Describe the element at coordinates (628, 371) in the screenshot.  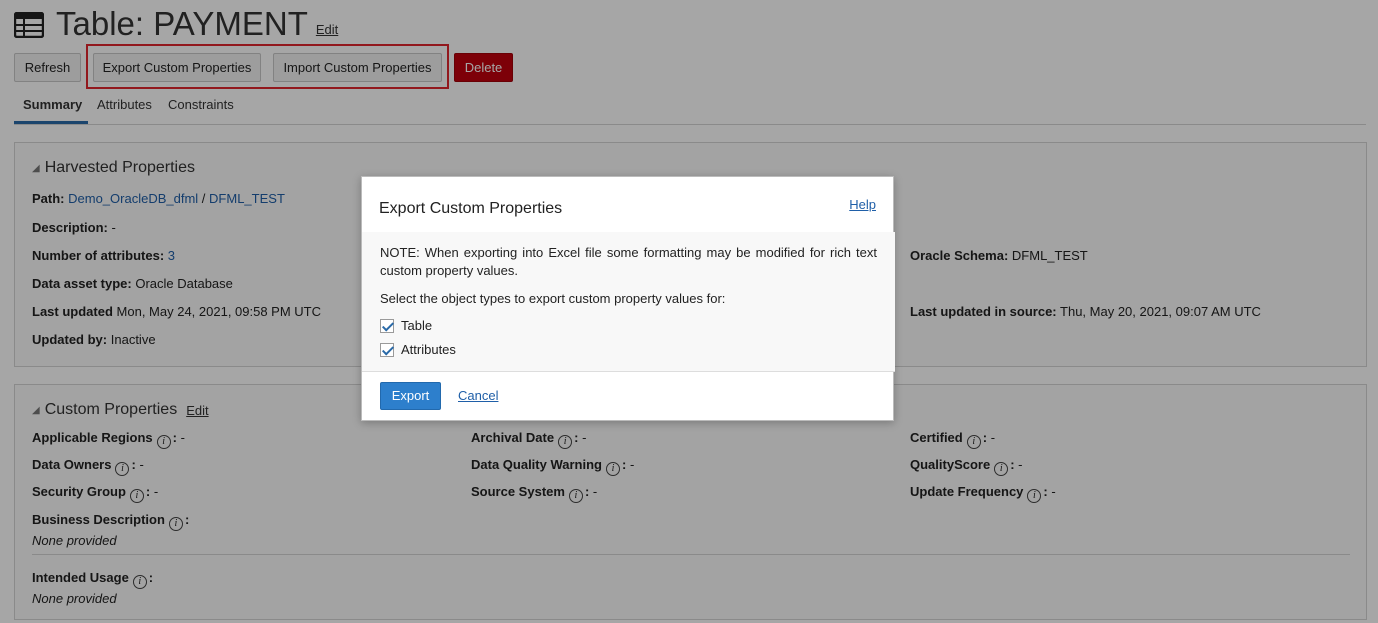
I see `dialog-footer-divider` at that location.